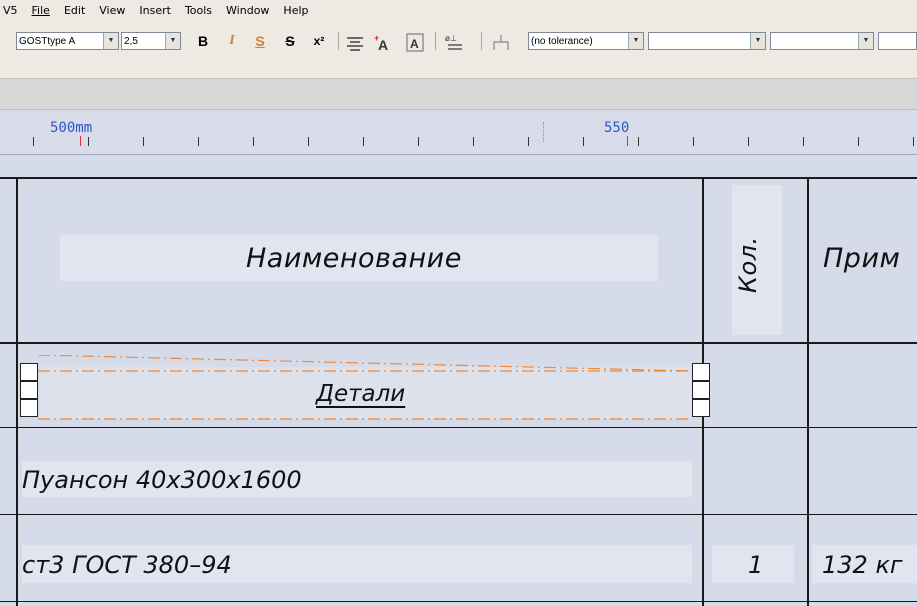  What do you see at coordinates (862, 258) in the screenshot?
I see `header-note: Прим` at bounding box center [862, 258].